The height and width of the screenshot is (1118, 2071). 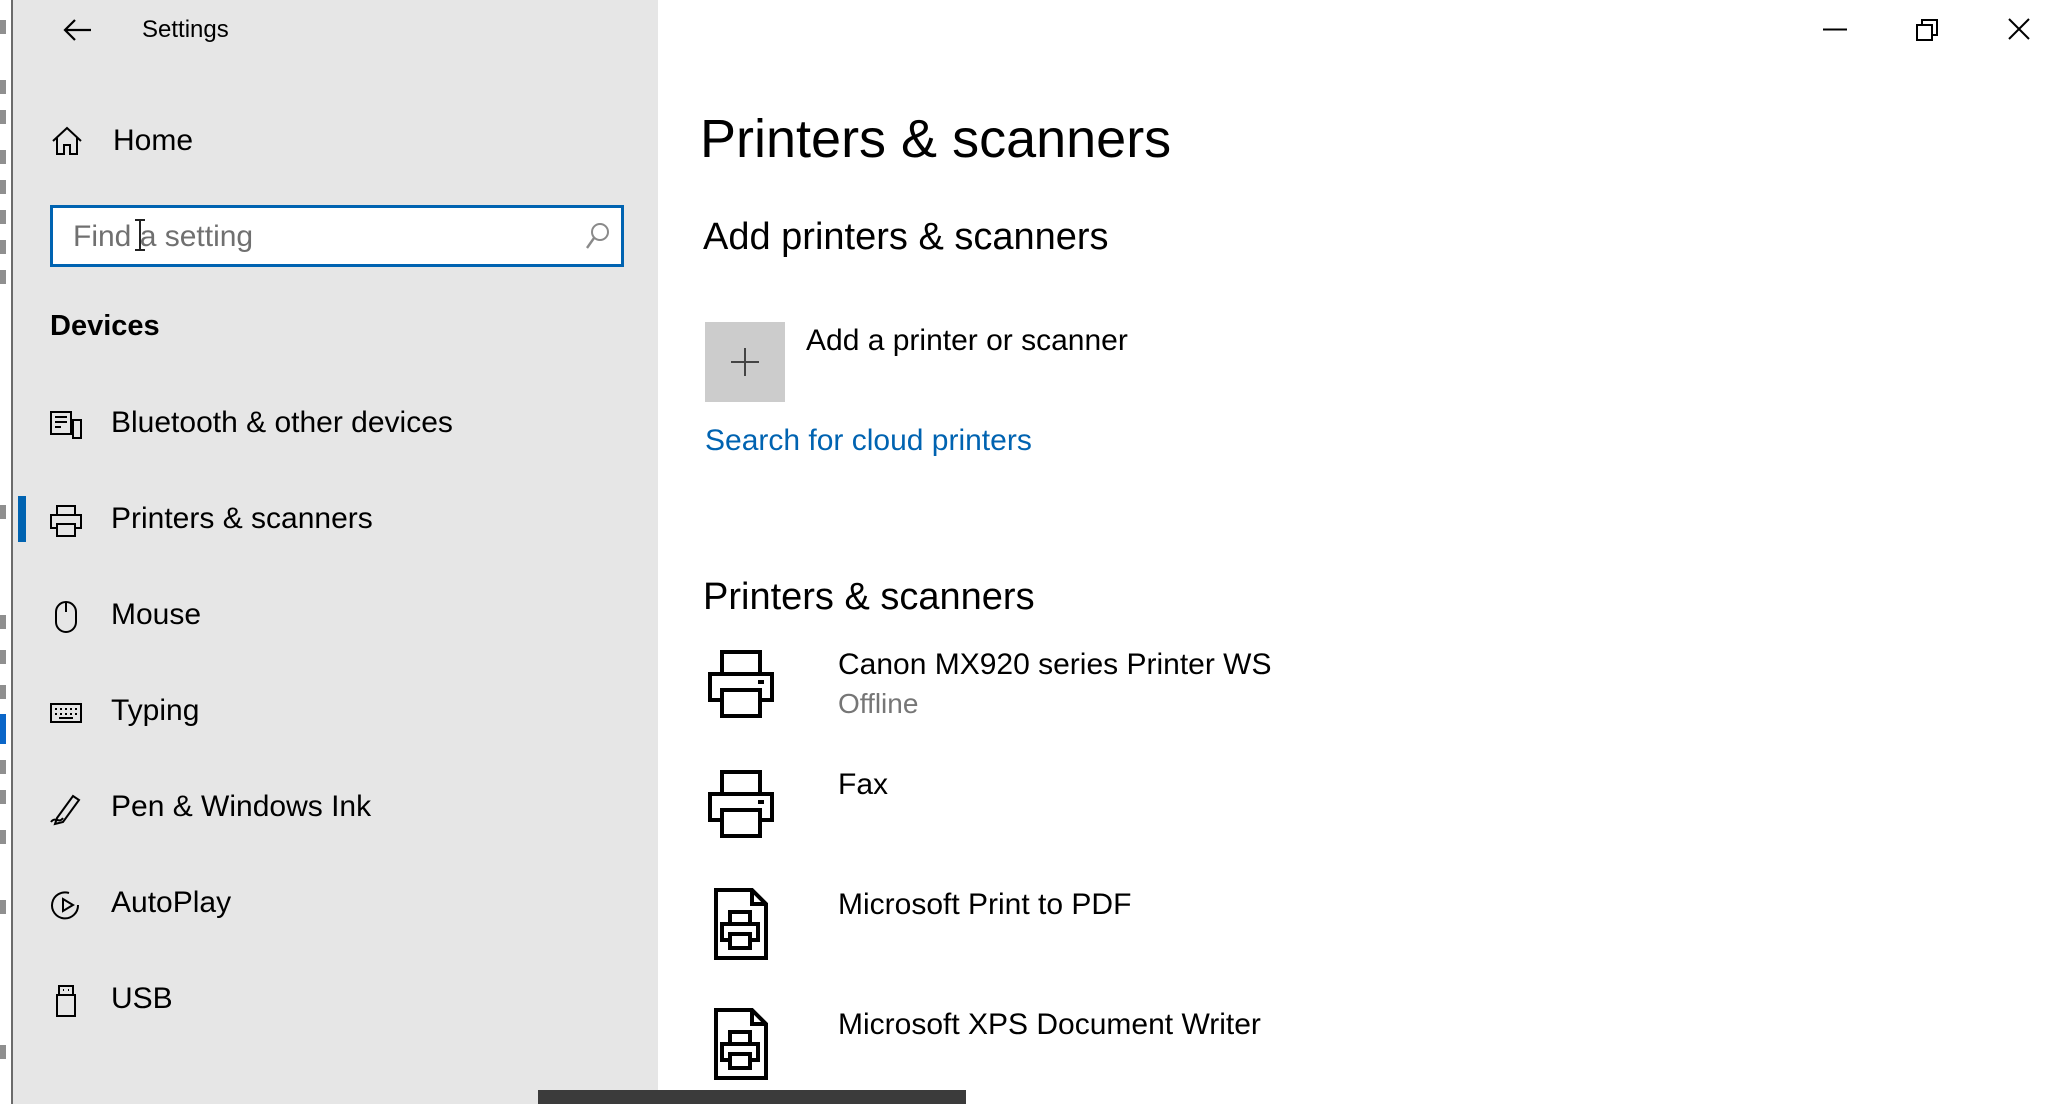 I want to click on search-cloud-printers-link: Search for cloud printers, so click(x=868, y=441).